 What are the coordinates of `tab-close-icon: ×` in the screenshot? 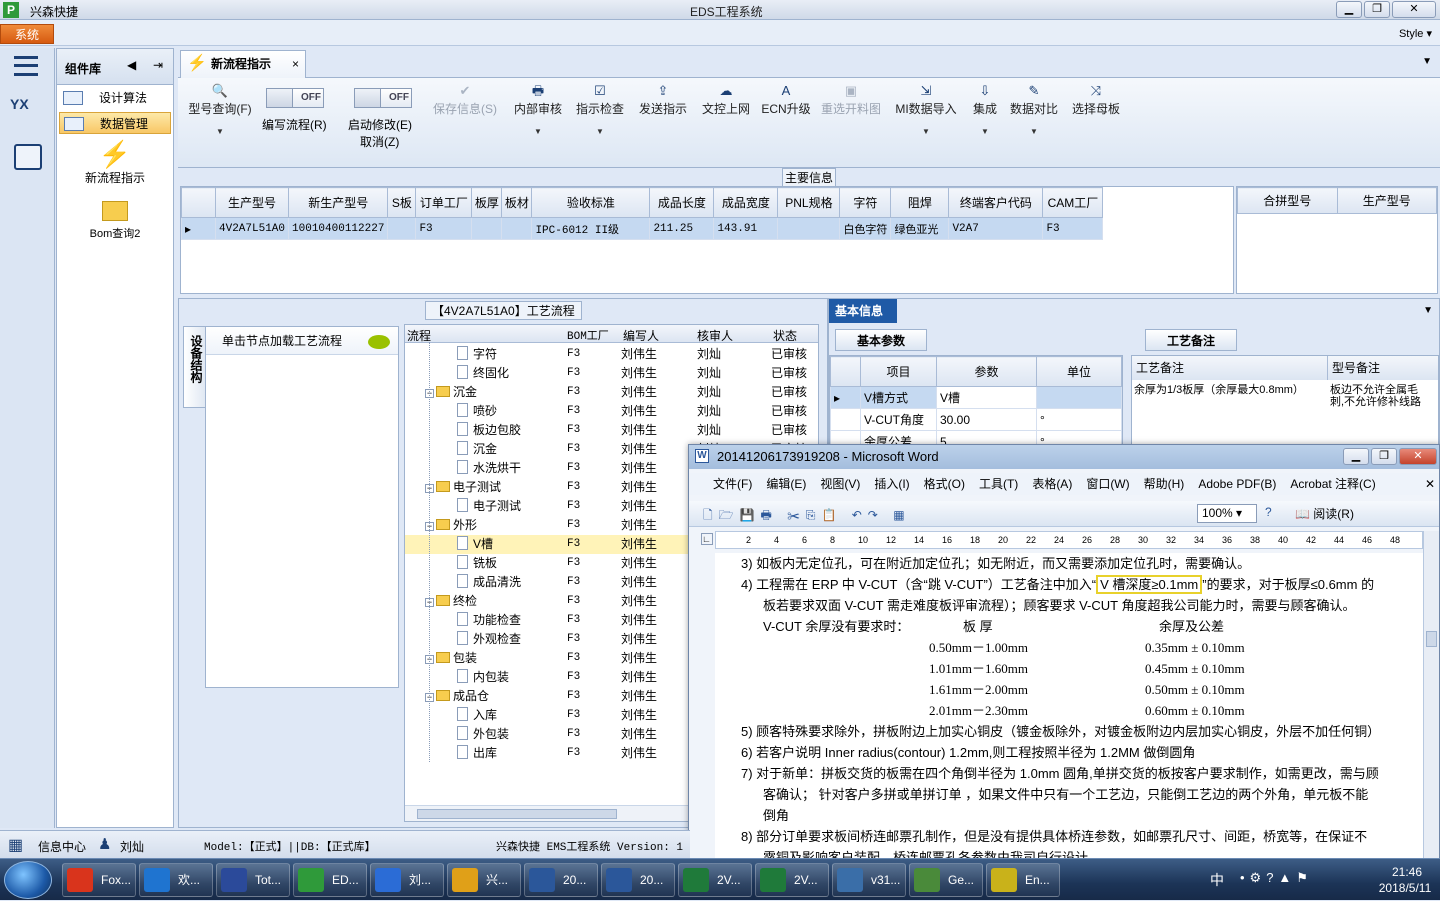 It's located at (295, 64).